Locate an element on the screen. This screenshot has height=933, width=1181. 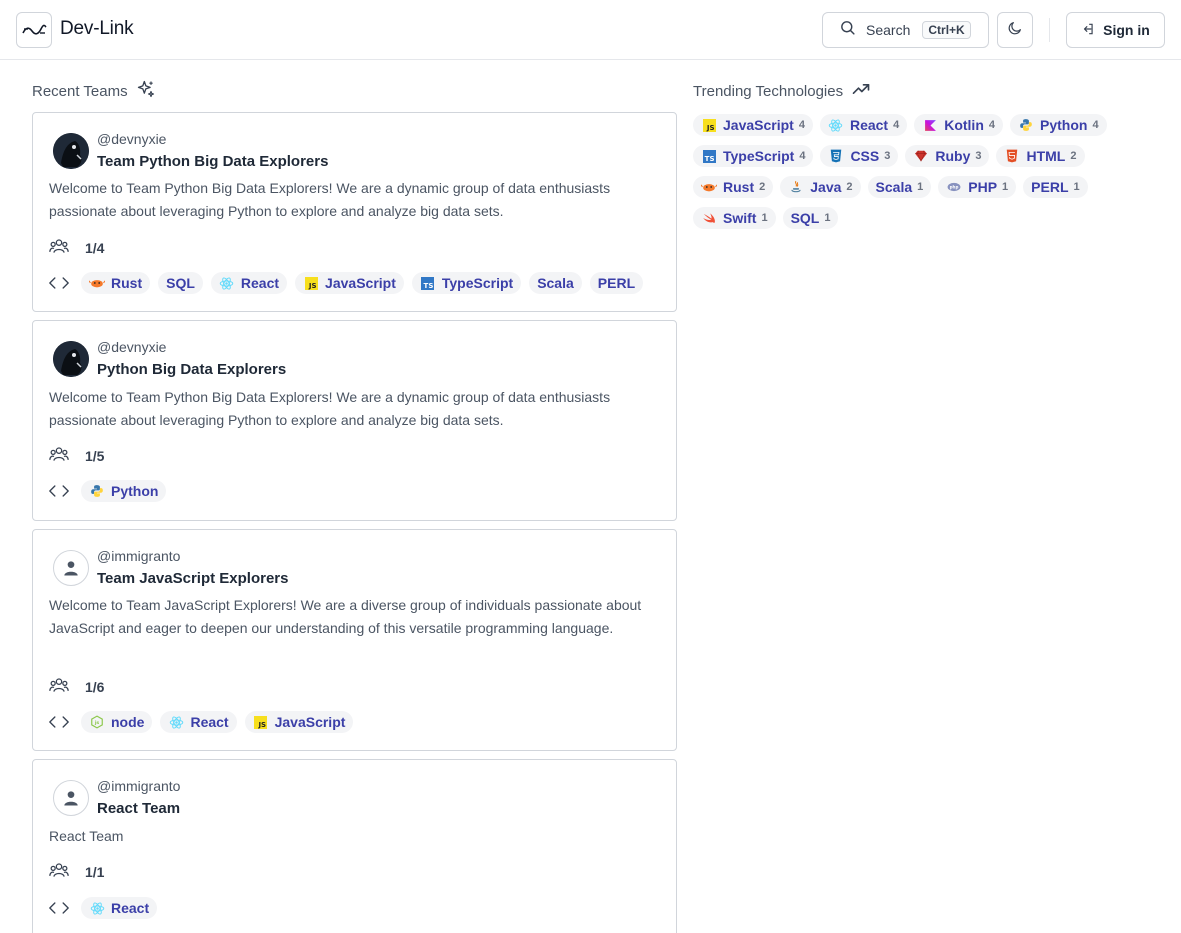
tech-label: Python is located at coordinates (1064, 125).